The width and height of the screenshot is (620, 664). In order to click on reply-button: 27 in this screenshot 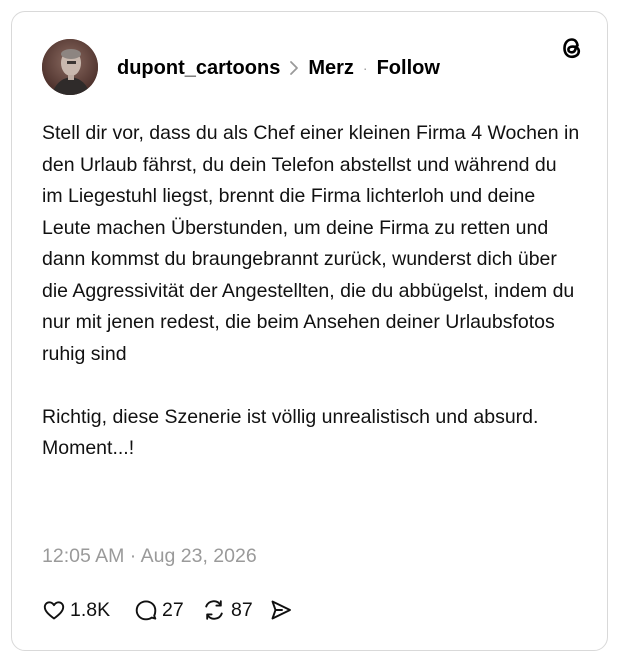, I will do `click(167, 610)`.